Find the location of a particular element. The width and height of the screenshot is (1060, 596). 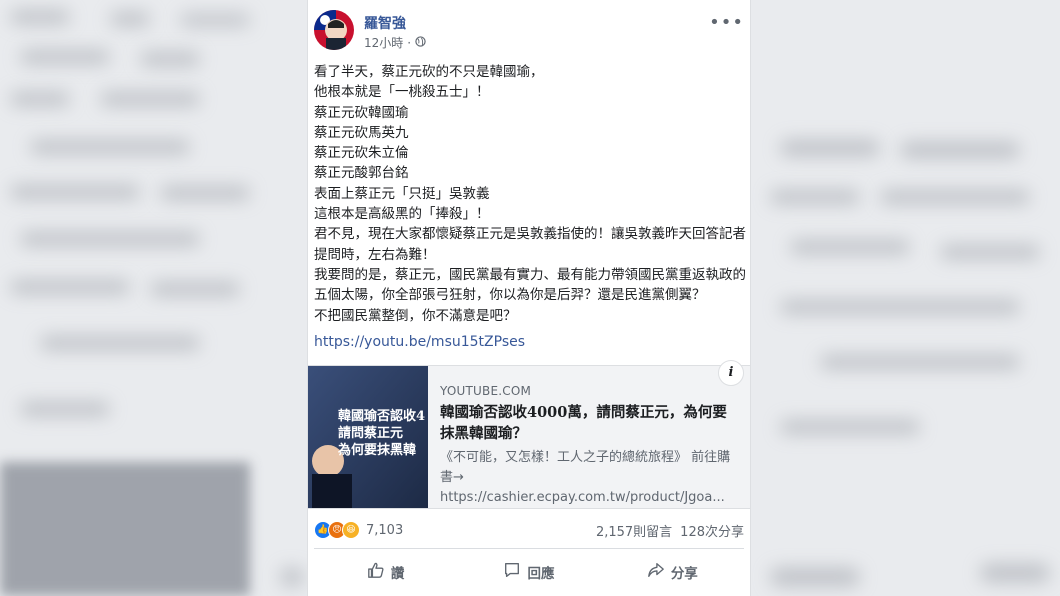

youtube-link: https://youtu.be/msu15tZPses is located at coordinates (419, 342).